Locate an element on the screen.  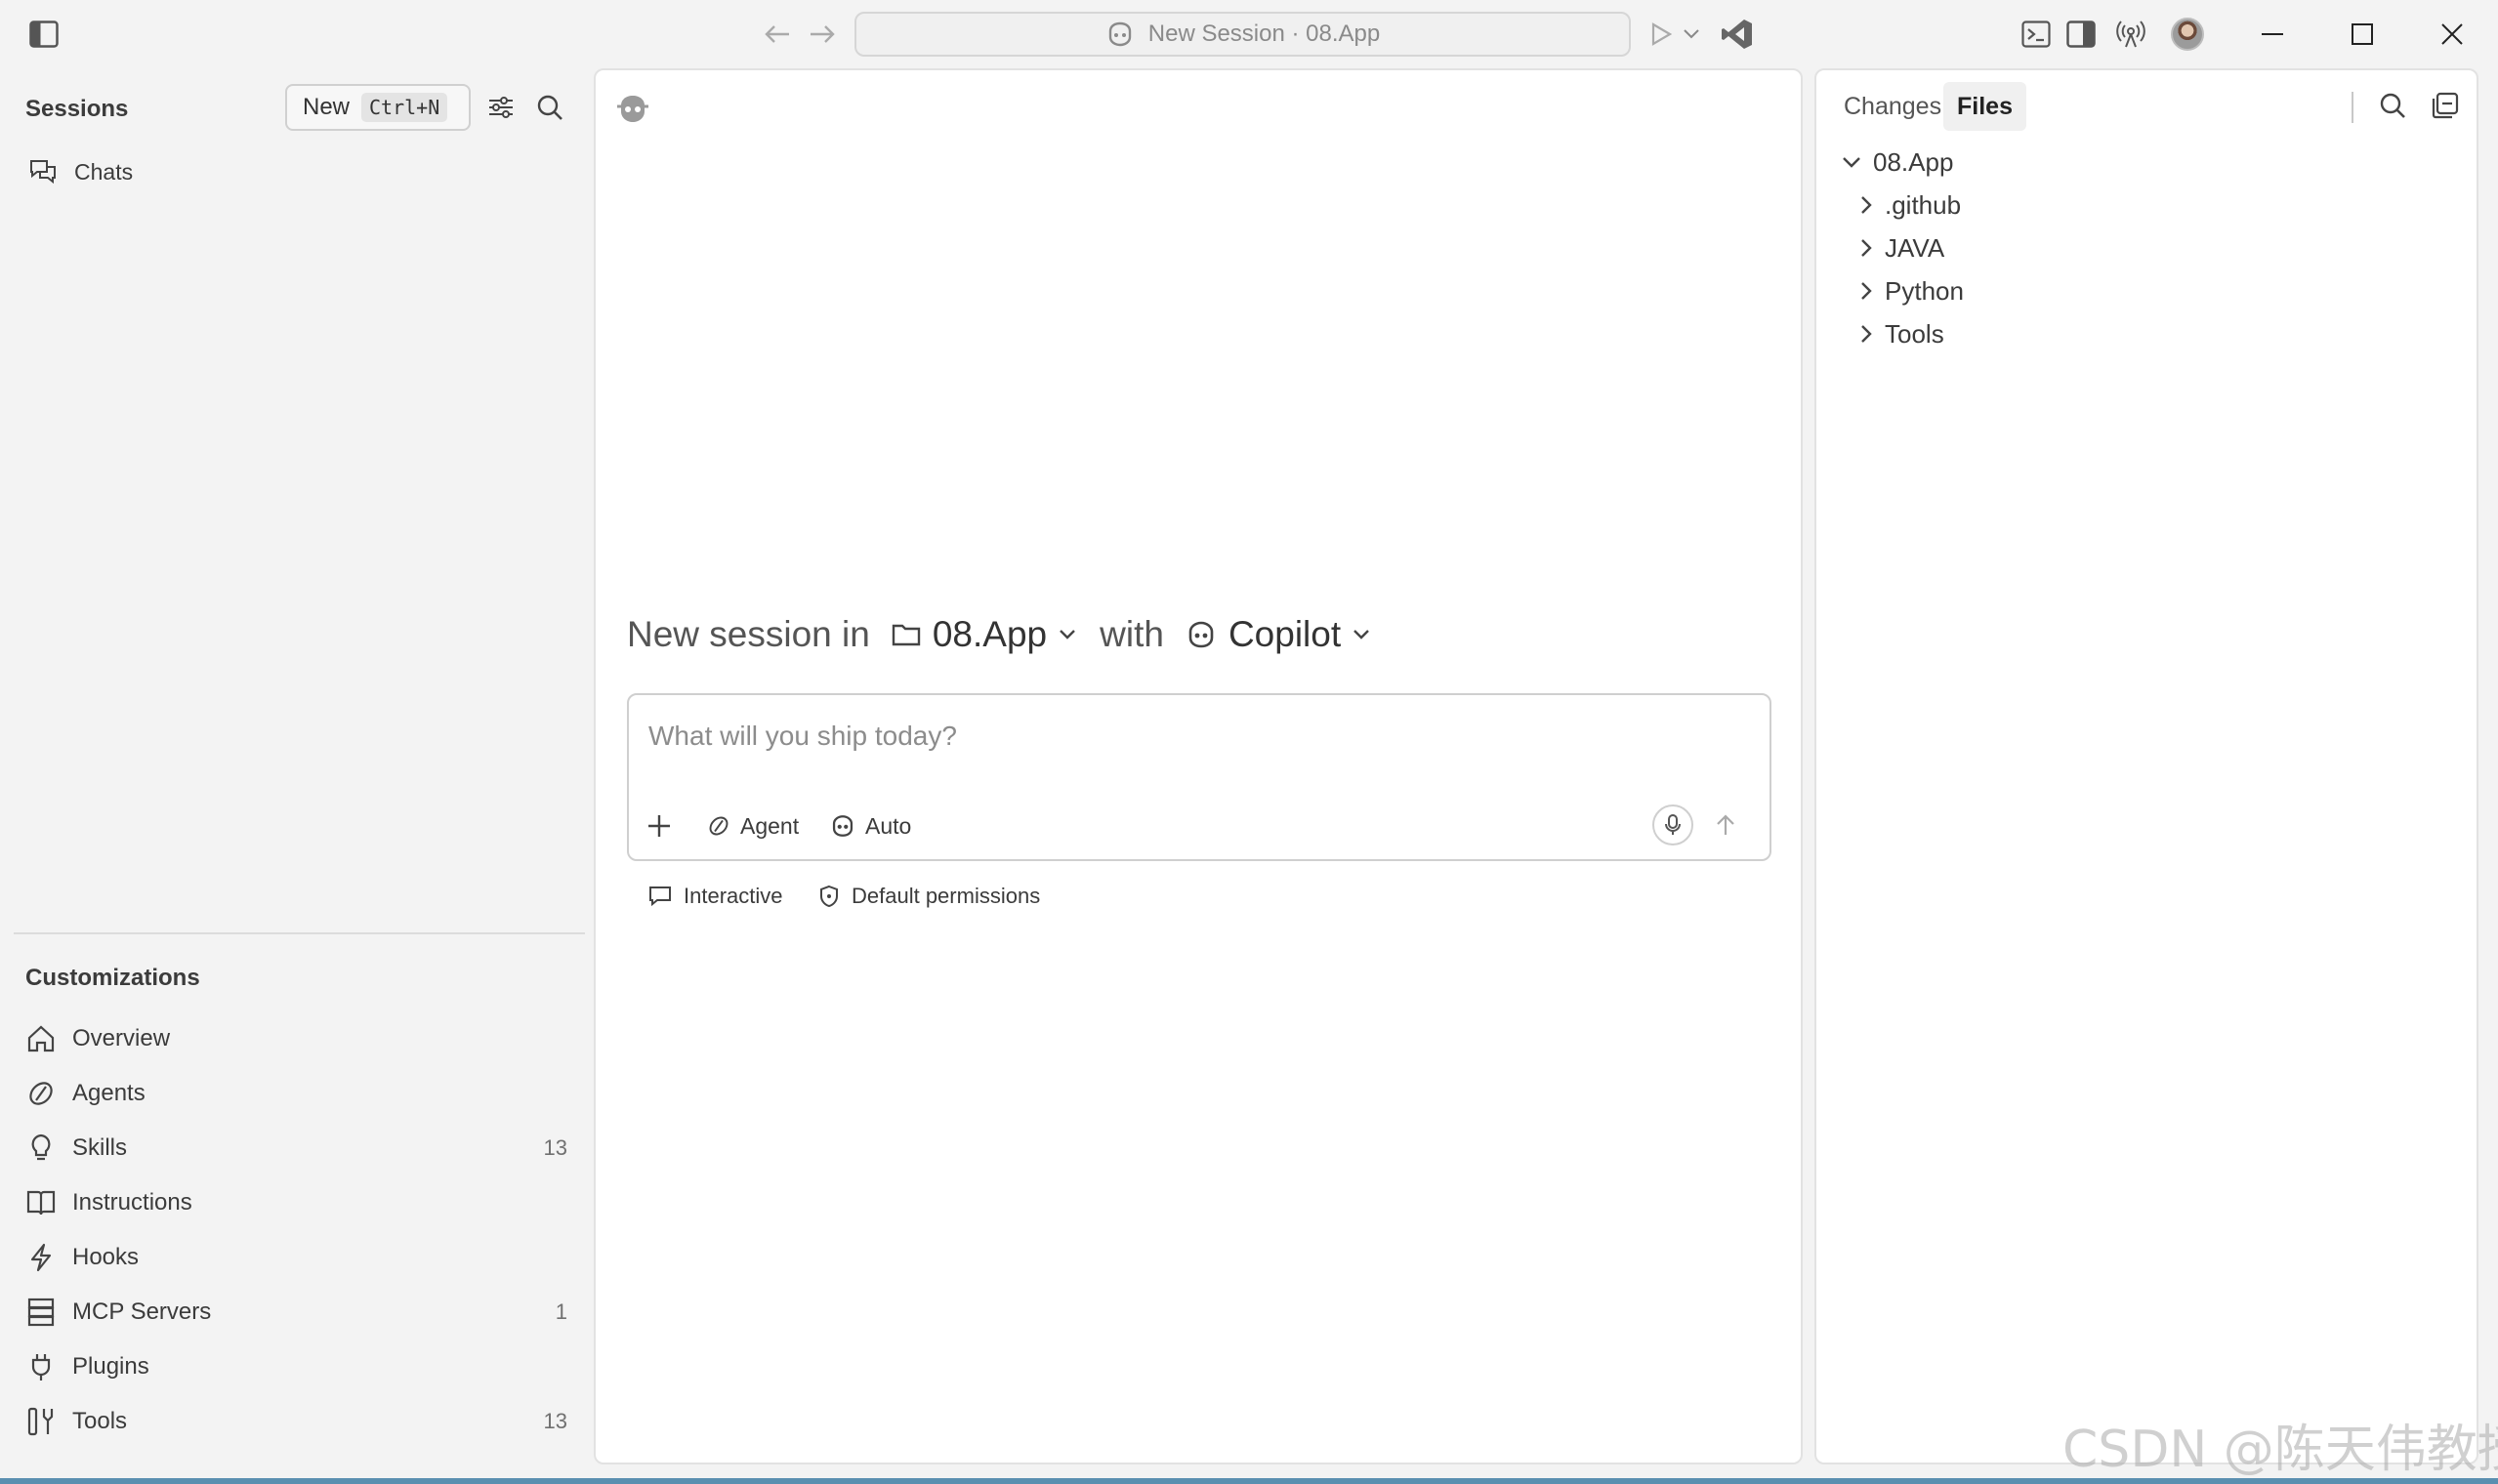
sidebar-item-mcp-servers: MCP Servers 1 is located at coordinates (296, 1313).